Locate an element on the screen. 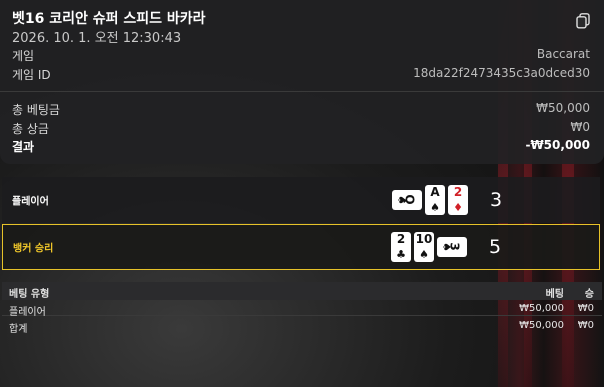  banker-cards: 2 ♣ 10 ♠ 3 ♠ is located at coordinates (429, 247).